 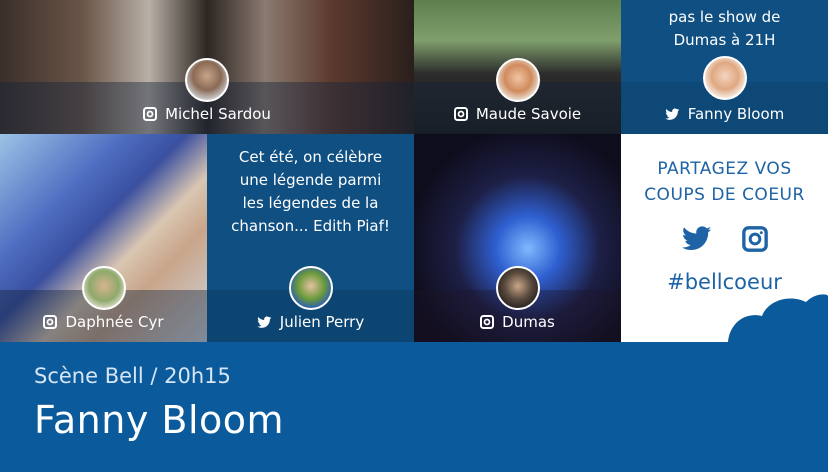 What do you see at coordinates (132, 376) in the screenshot?
I see `stage-time: Scène Bell / 20h15` at bounding box center [132, 376].